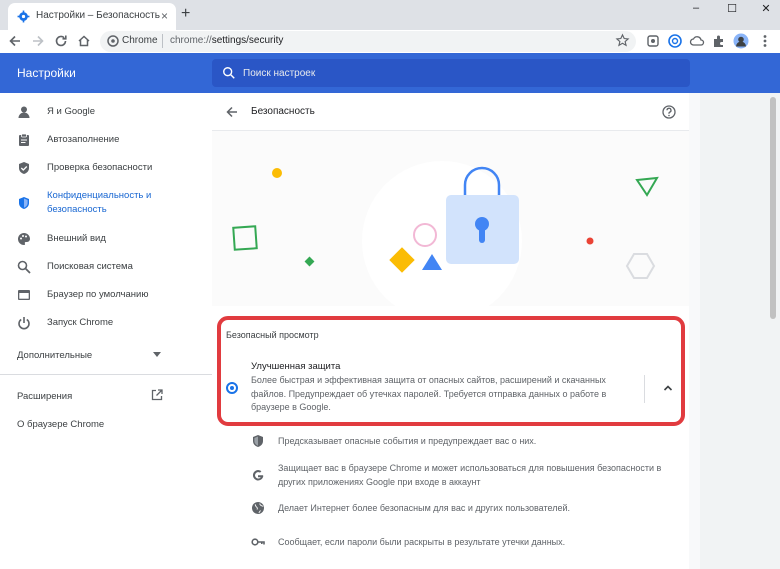  I want to click on key-icon, so click(258, 542).